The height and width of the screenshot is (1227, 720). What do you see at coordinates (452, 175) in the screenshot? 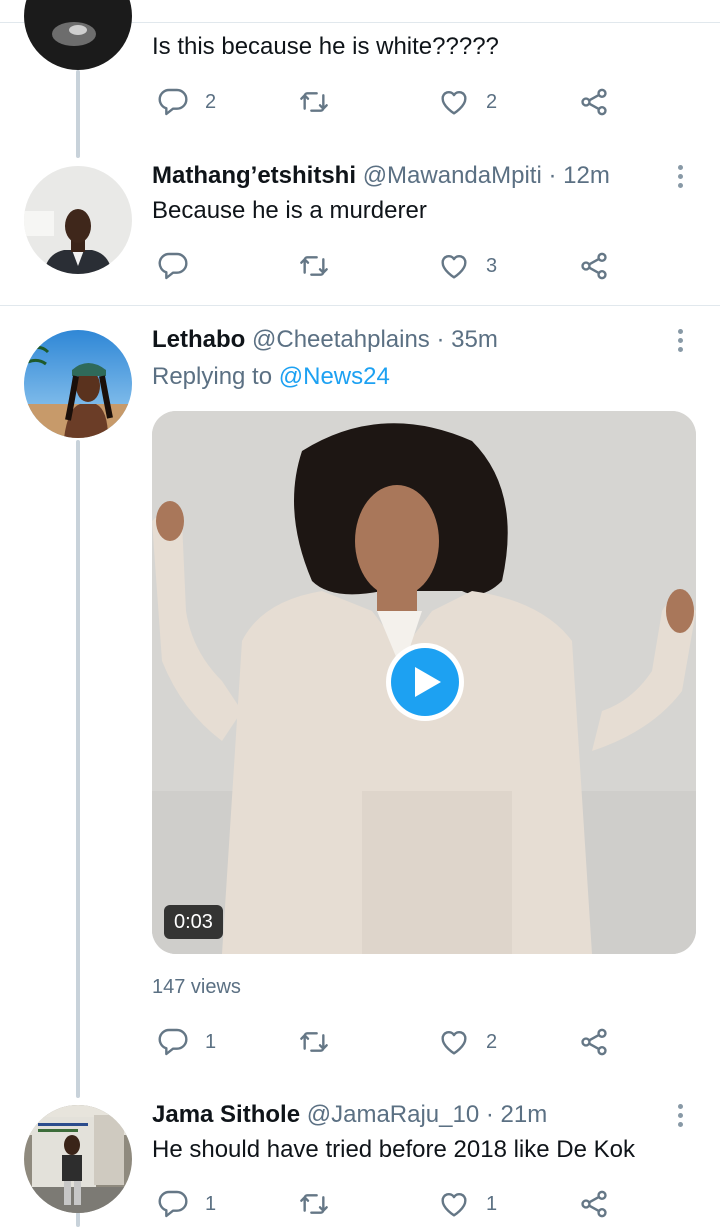
I see `user-handle: @MawandaMpiti` at bounding box center [452, 175].